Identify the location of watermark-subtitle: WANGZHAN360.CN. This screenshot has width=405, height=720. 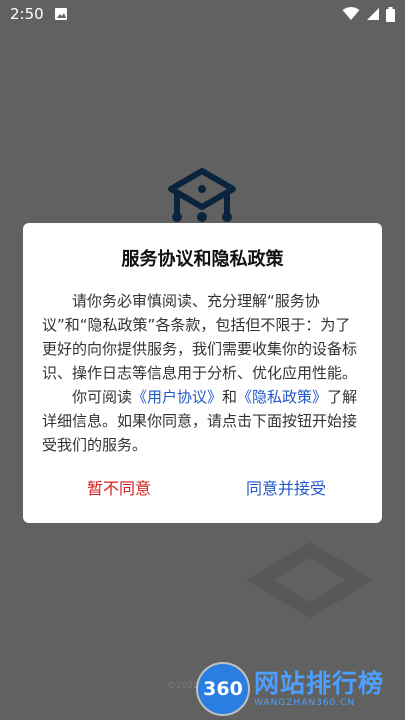
(305, 703).